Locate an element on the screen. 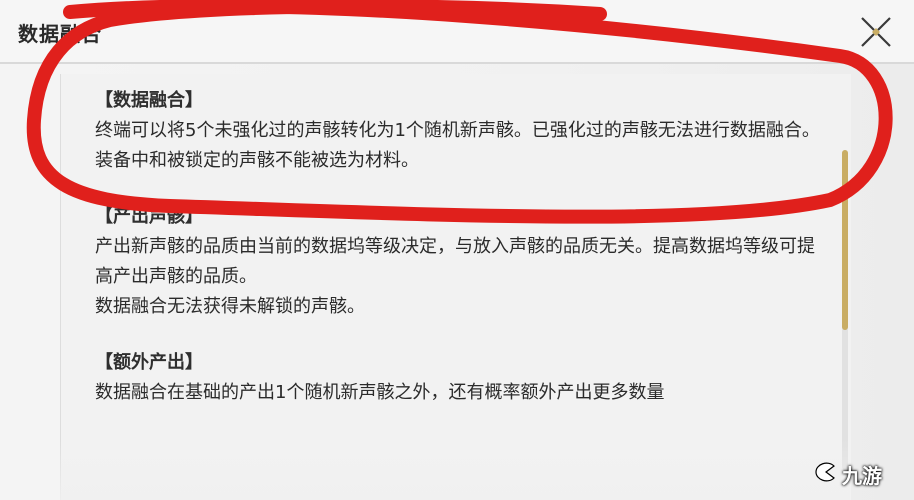  watermark-text: 九游 is located at coordinates (862, 476).